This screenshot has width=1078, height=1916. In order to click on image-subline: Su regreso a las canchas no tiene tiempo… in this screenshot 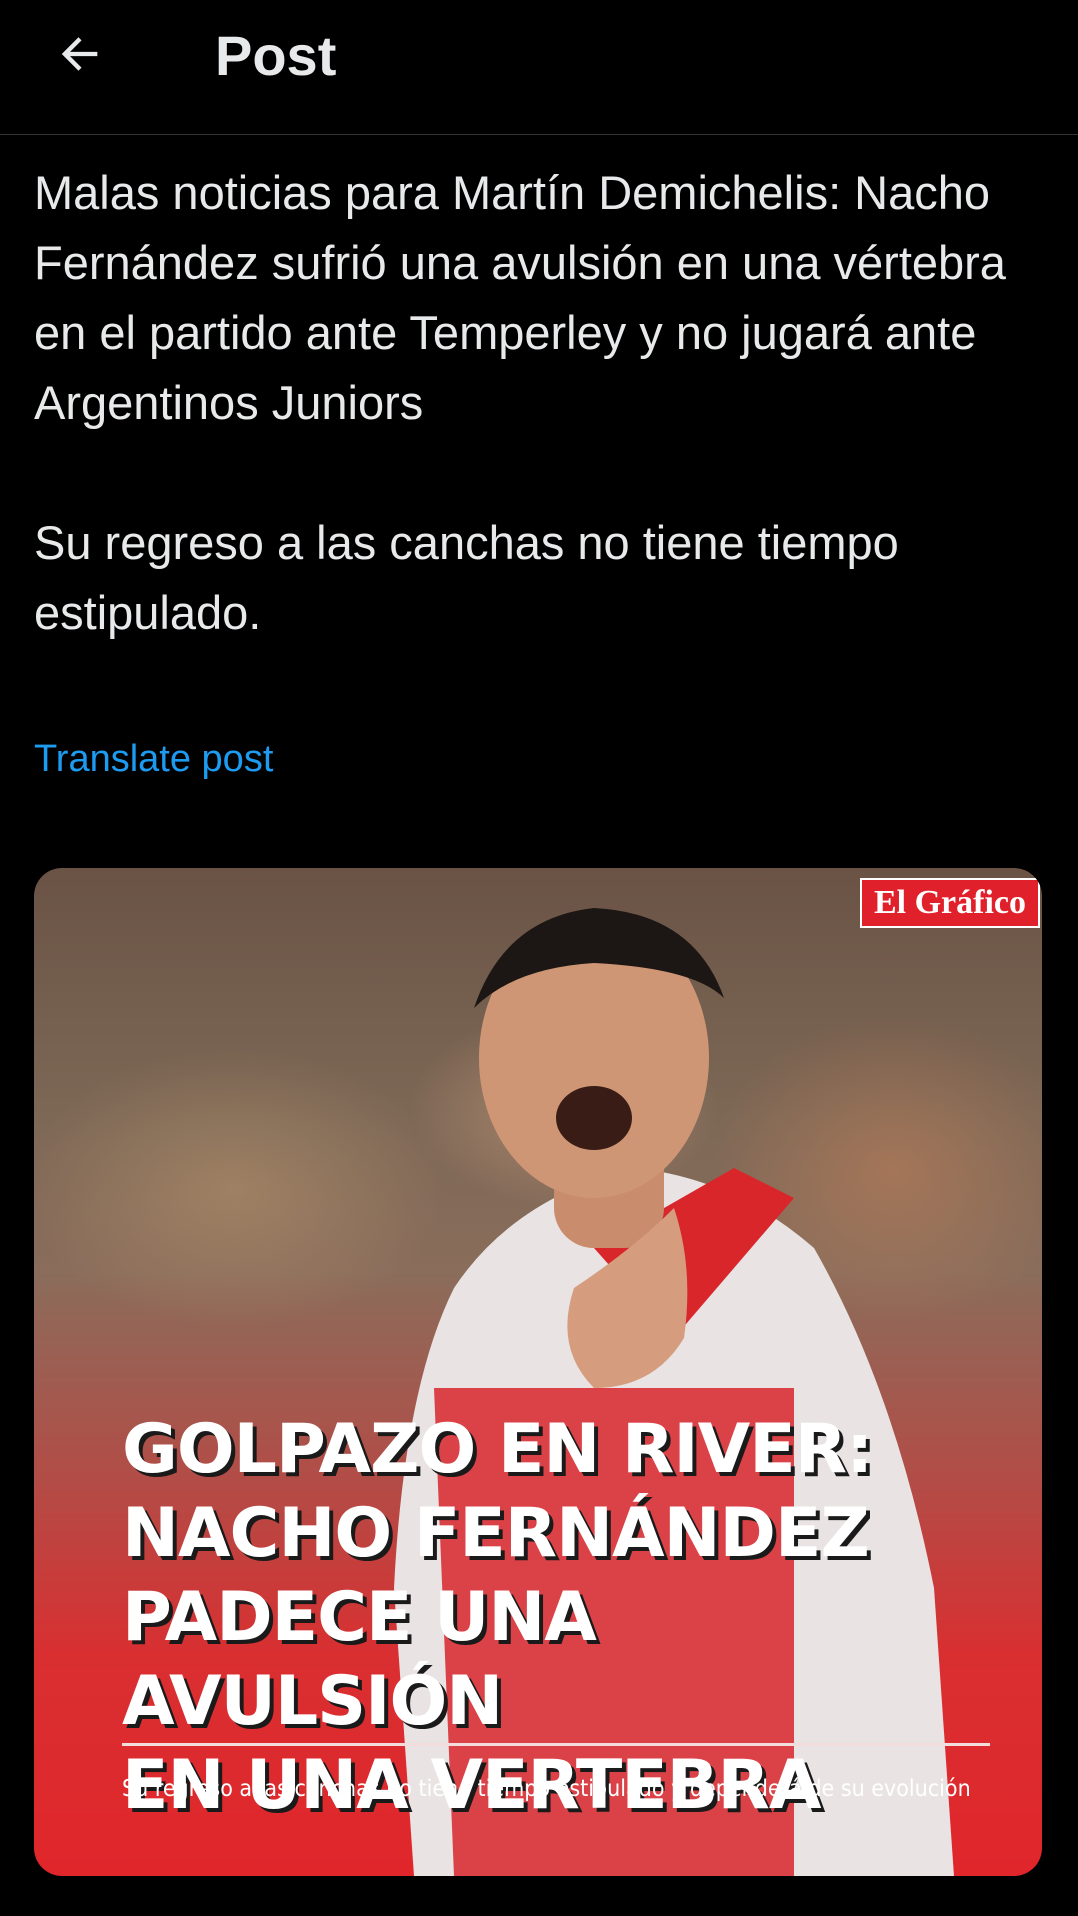, I will do `click(546, 1789)`.